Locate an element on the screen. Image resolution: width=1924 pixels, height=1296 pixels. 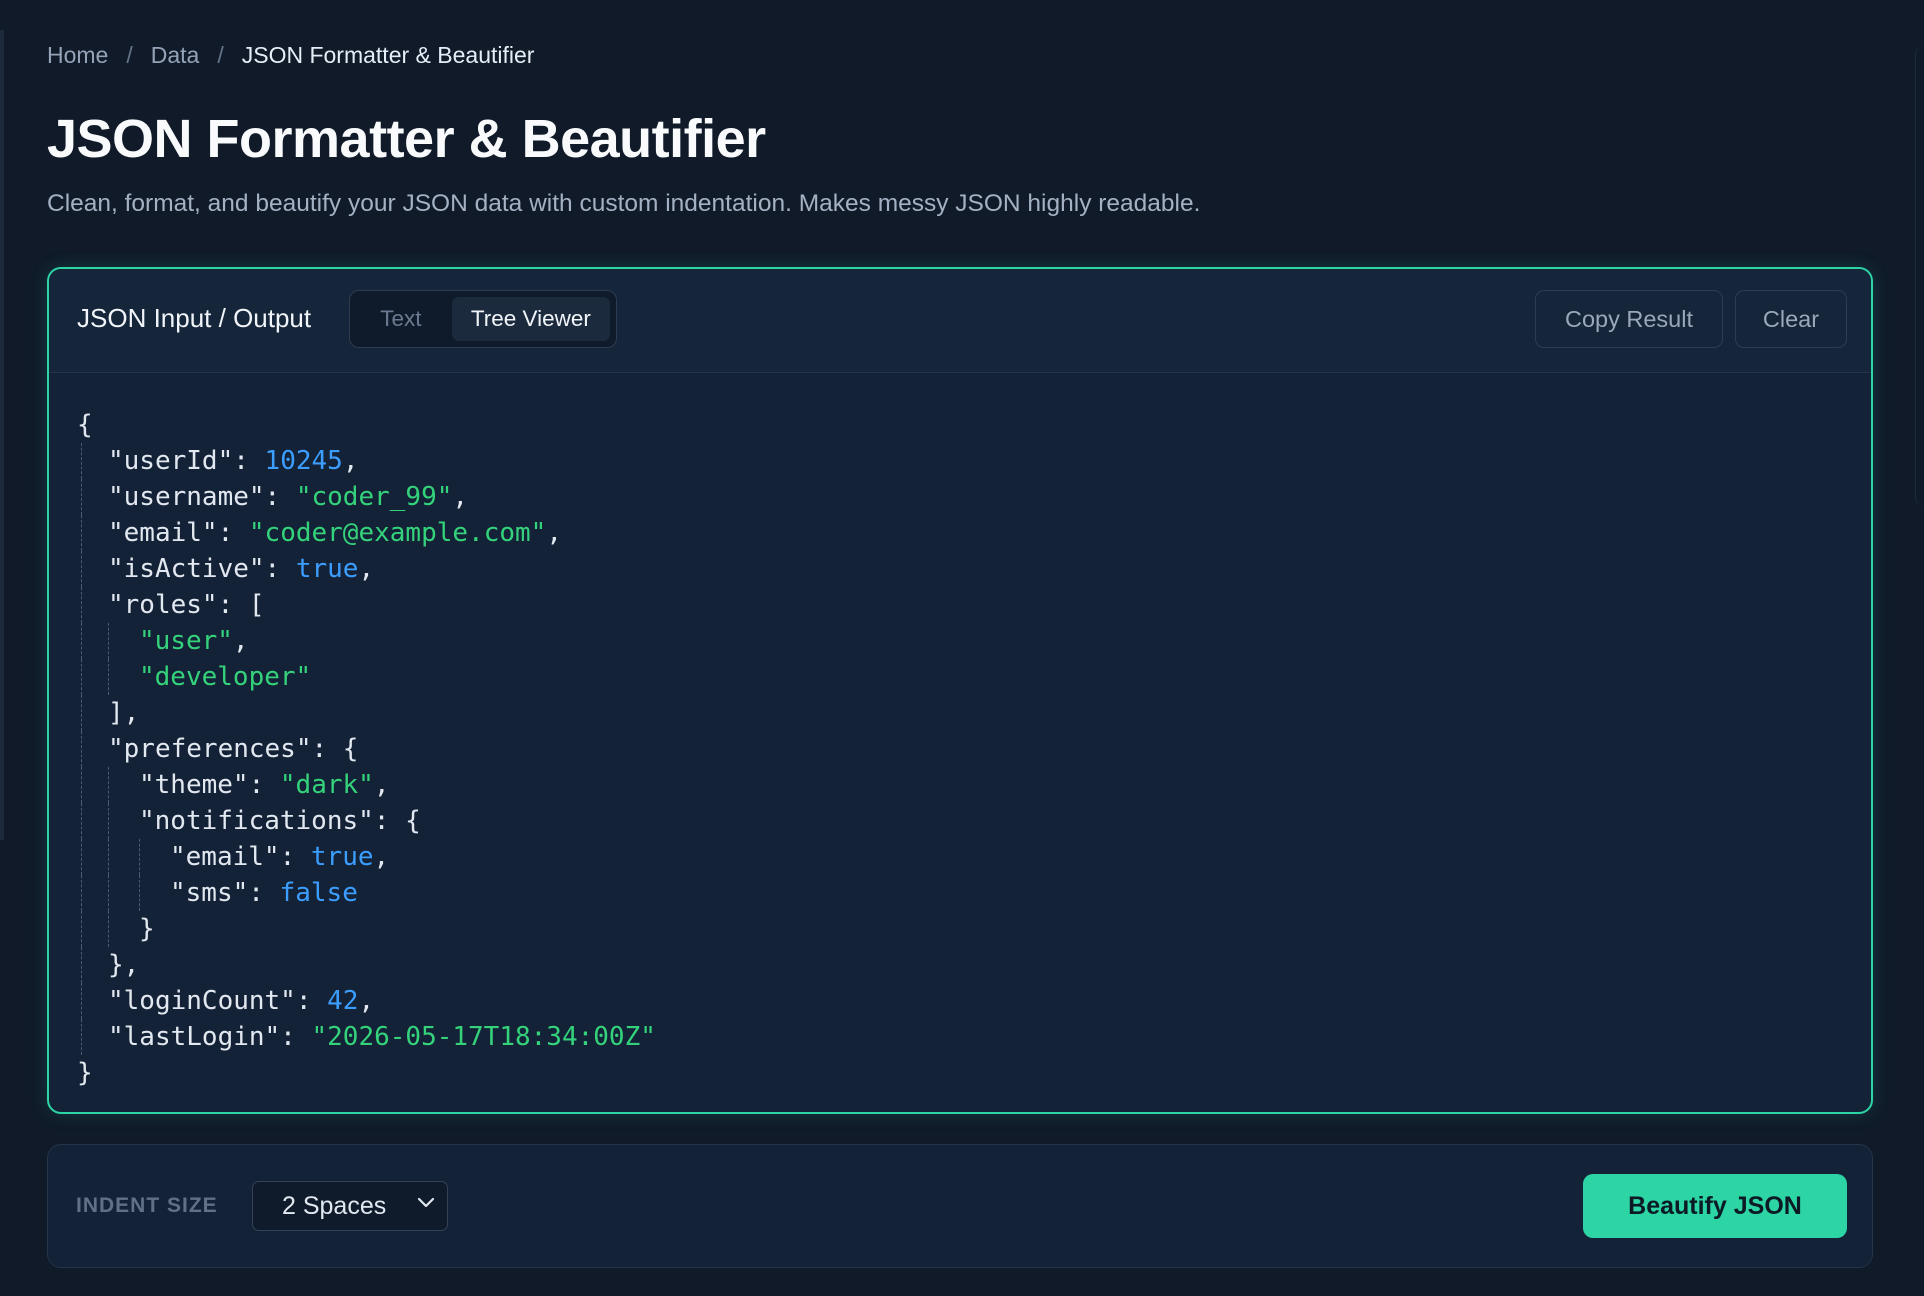
code-line: "email": "coder@example.com", is located at coordinates (366, 533).